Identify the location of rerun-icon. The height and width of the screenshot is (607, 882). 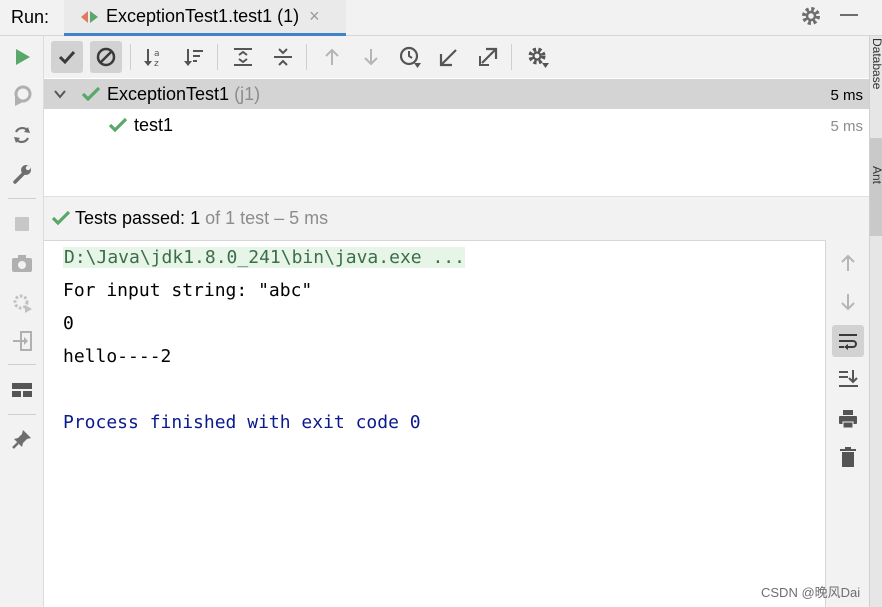
(22, 57).